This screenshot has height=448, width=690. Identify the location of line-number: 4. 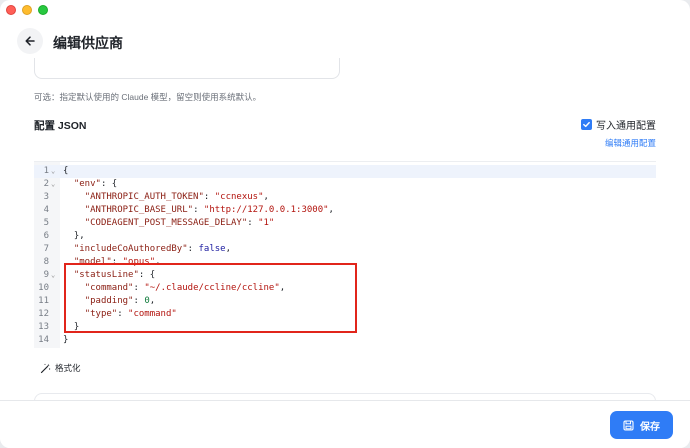
(46, 210).